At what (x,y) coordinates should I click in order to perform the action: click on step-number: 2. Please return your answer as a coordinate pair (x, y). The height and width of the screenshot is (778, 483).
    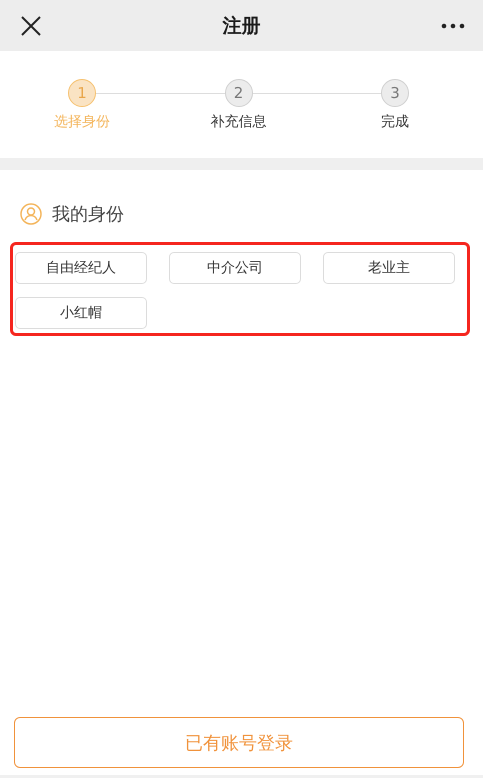
    Looking at the image, I should click on (238, 93).